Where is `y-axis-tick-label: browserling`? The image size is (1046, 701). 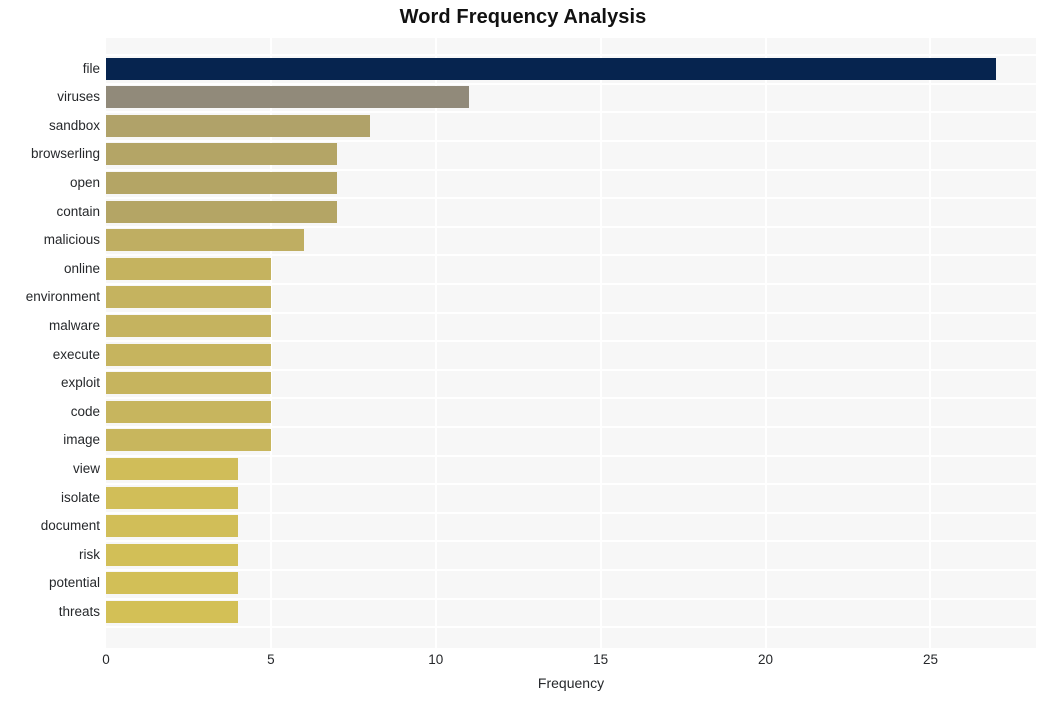
y-axis-tick-label: browserling is located at coordinates (65, 153).